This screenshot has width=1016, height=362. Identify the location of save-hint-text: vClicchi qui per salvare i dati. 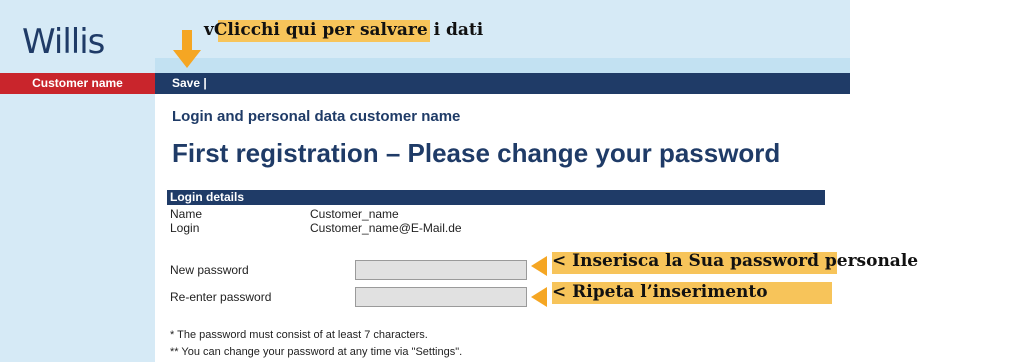
(343, 30).